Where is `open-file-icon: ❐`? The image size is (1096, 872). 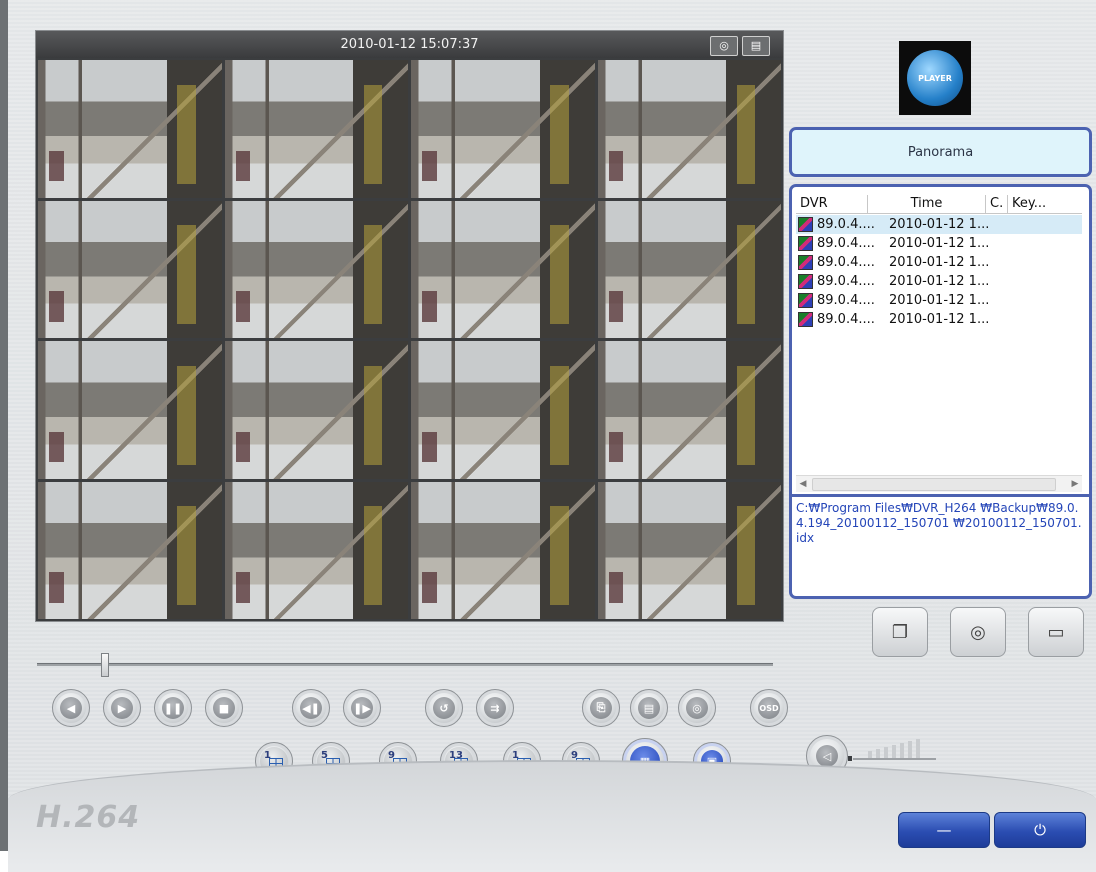
open-file-icon: ❐ is located at coordinates (900, 632).